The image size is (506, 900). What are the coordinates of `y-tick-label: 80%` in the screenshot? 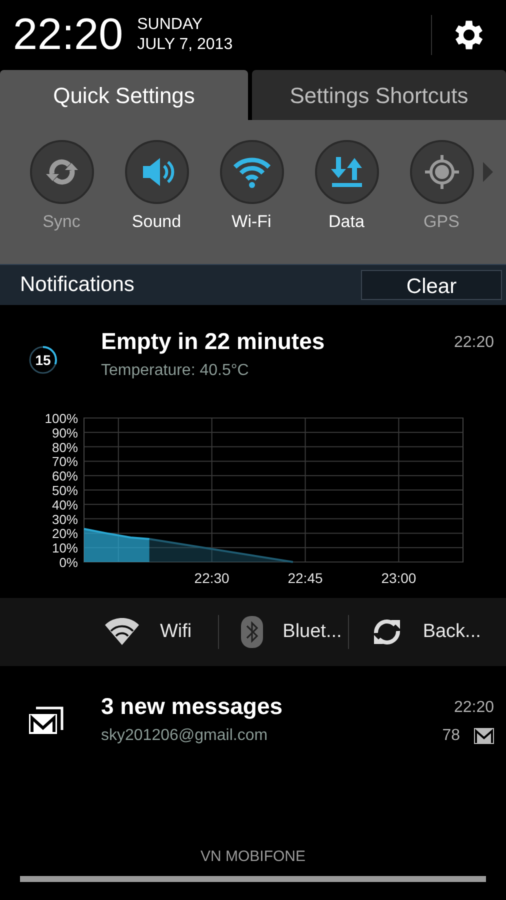 It's located at (65, 447).